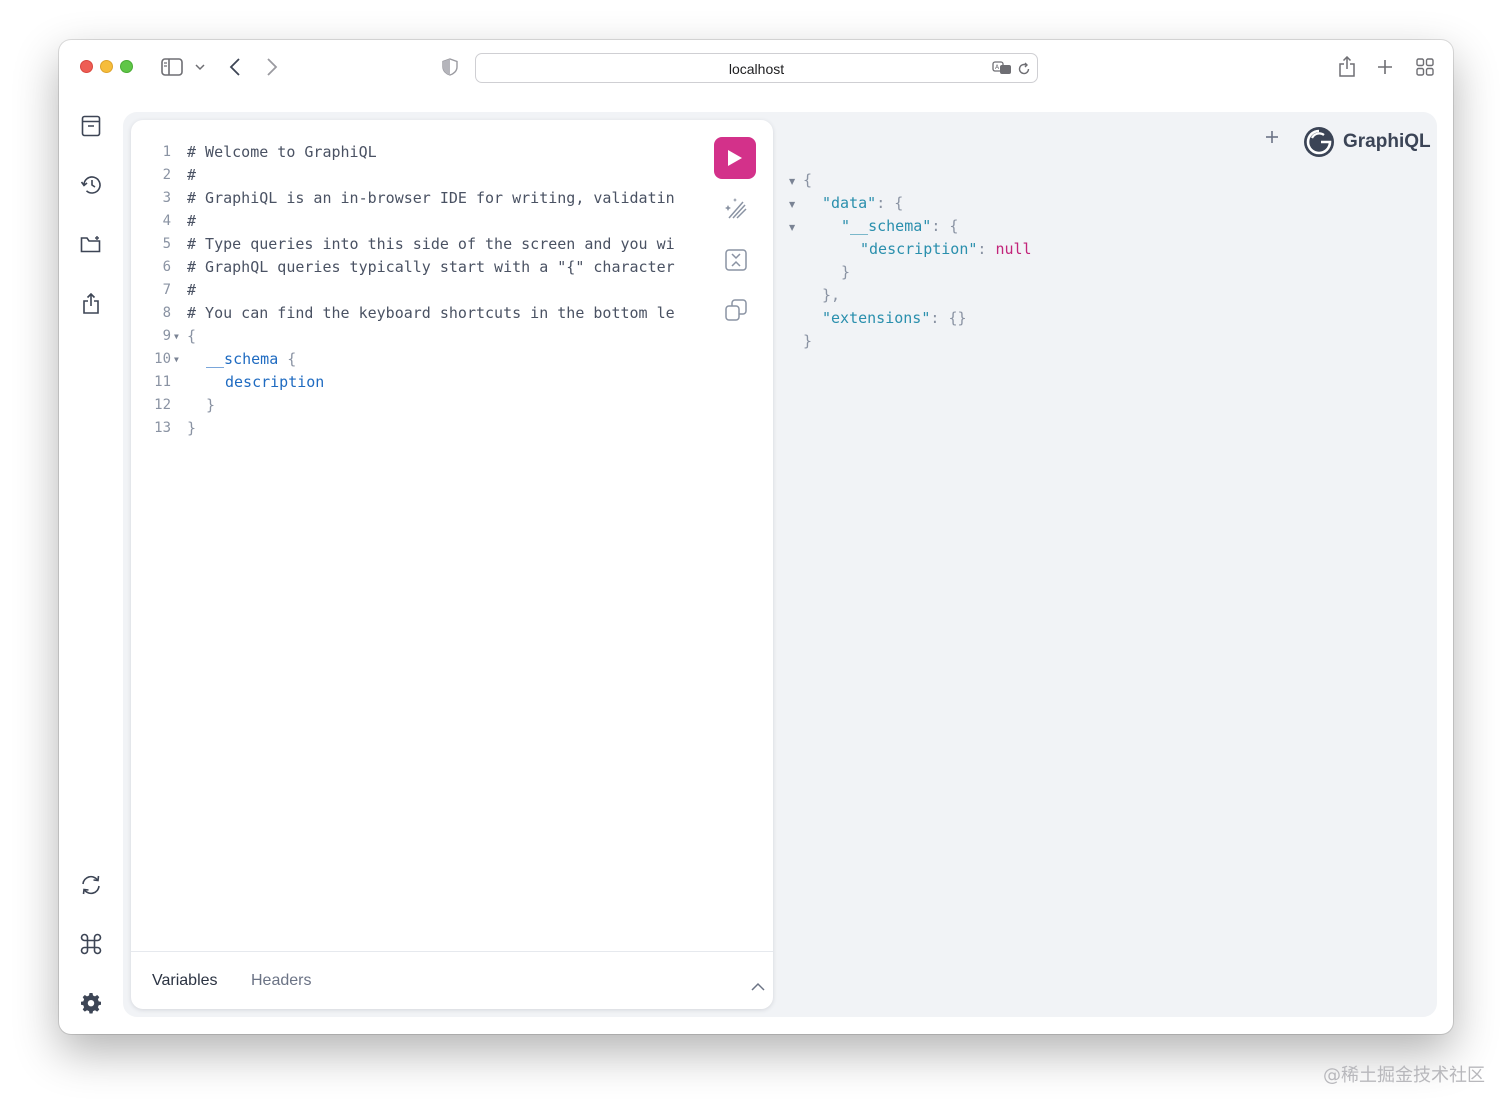 The image size is (1512, 1112). Describe the element at coordinates (91, 126) in the screenshot. I see `docs-icon` at that location.